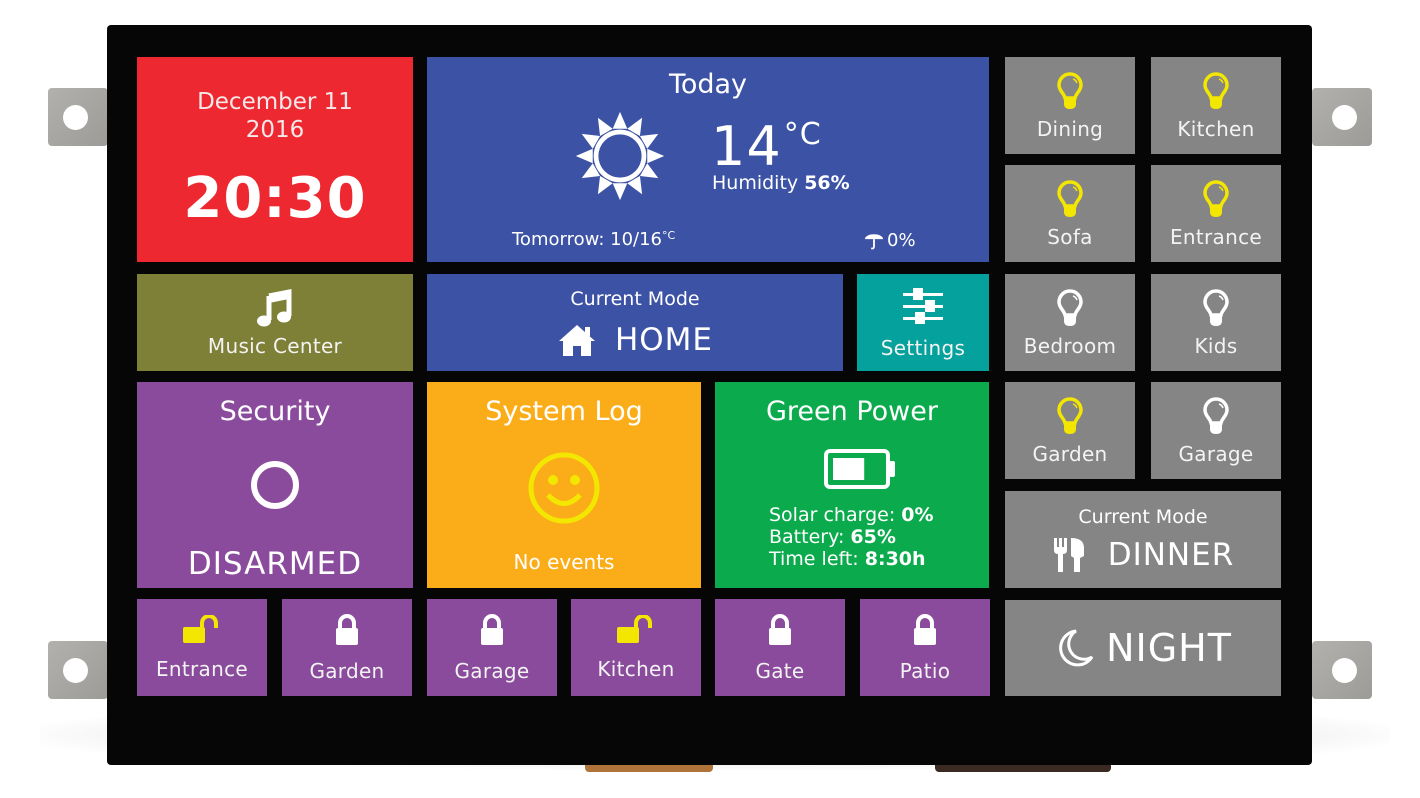 The height and width of the screenshot is (798, 1420). What do you see at coordinates (594, 239) in the screenshot?
I see `tomorrow-forecast: Tomorrow: 10/16°C` at bounding box center [594, 239].